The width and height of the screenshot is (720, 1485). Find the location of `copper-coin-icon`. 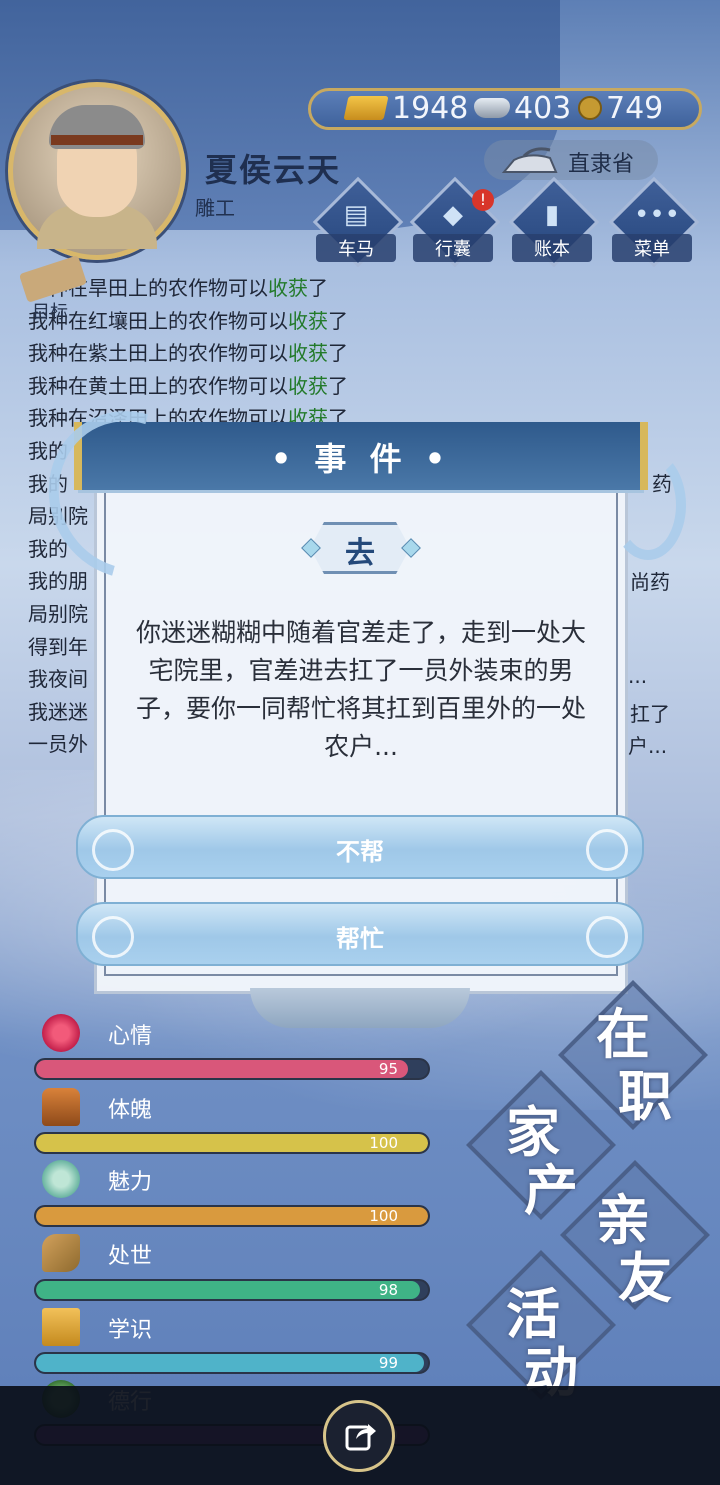

copper-coin-icon is located at coordinates (590, 108).